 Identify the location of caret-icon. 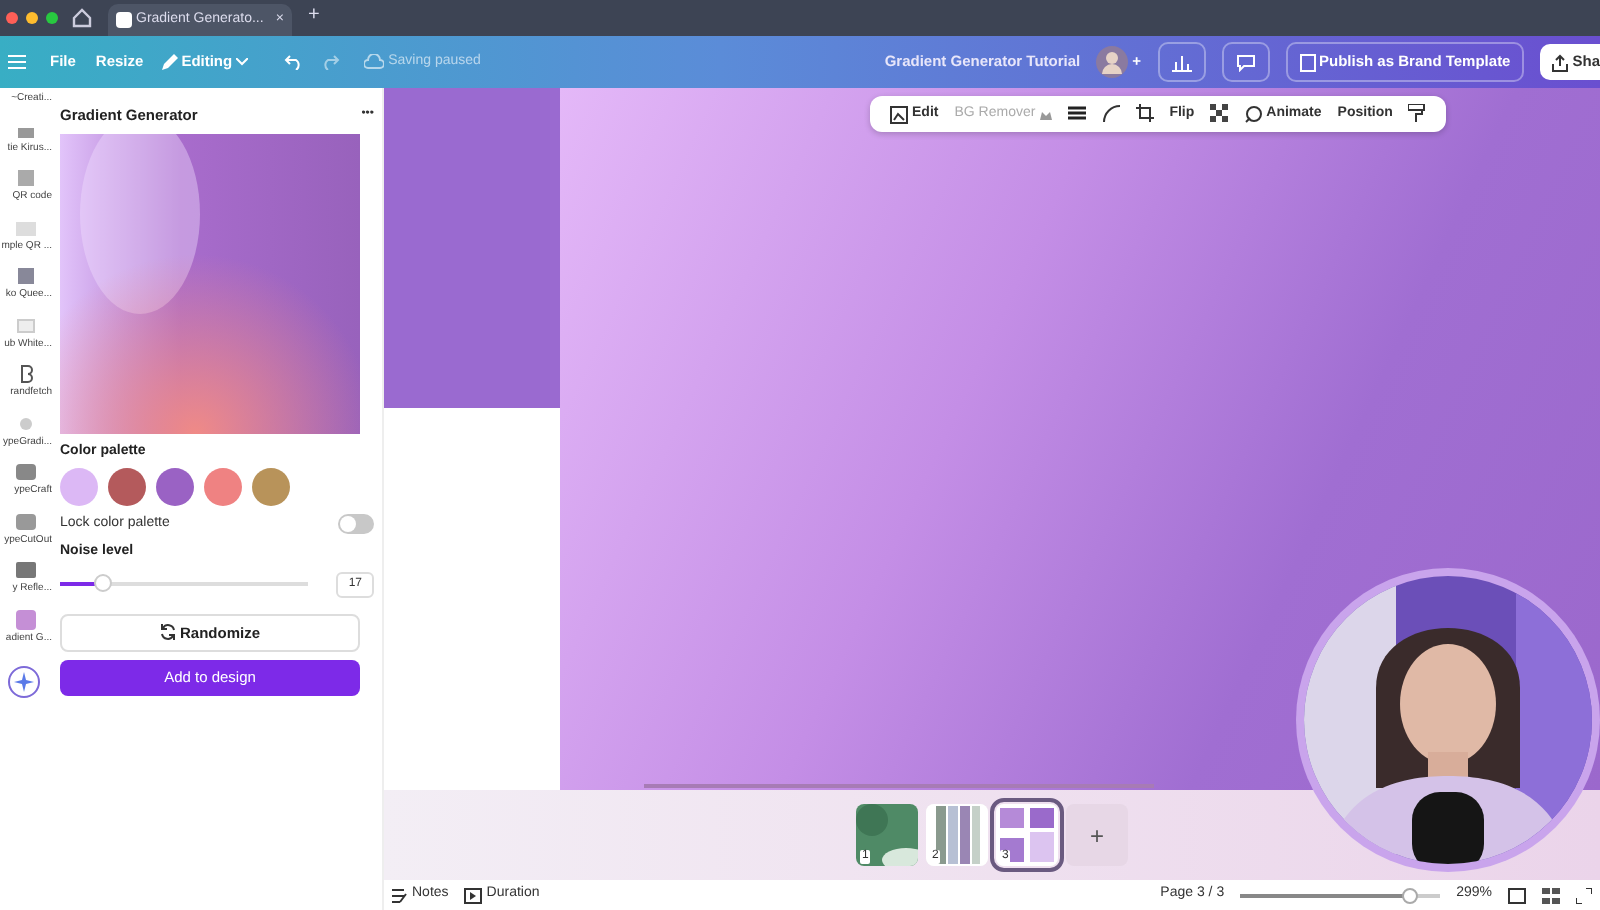
(242, 62).